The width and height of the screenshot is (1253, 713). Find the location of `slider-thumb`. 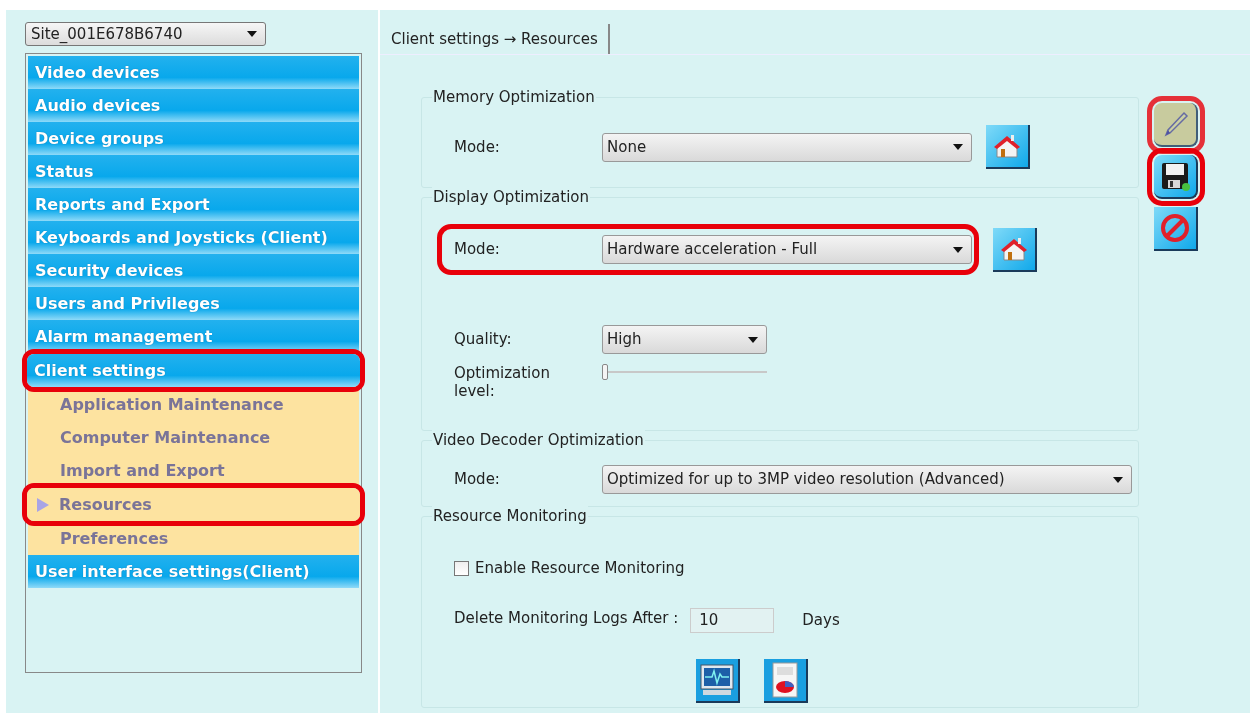

slider-thumb is located at coordinates (605, 372).